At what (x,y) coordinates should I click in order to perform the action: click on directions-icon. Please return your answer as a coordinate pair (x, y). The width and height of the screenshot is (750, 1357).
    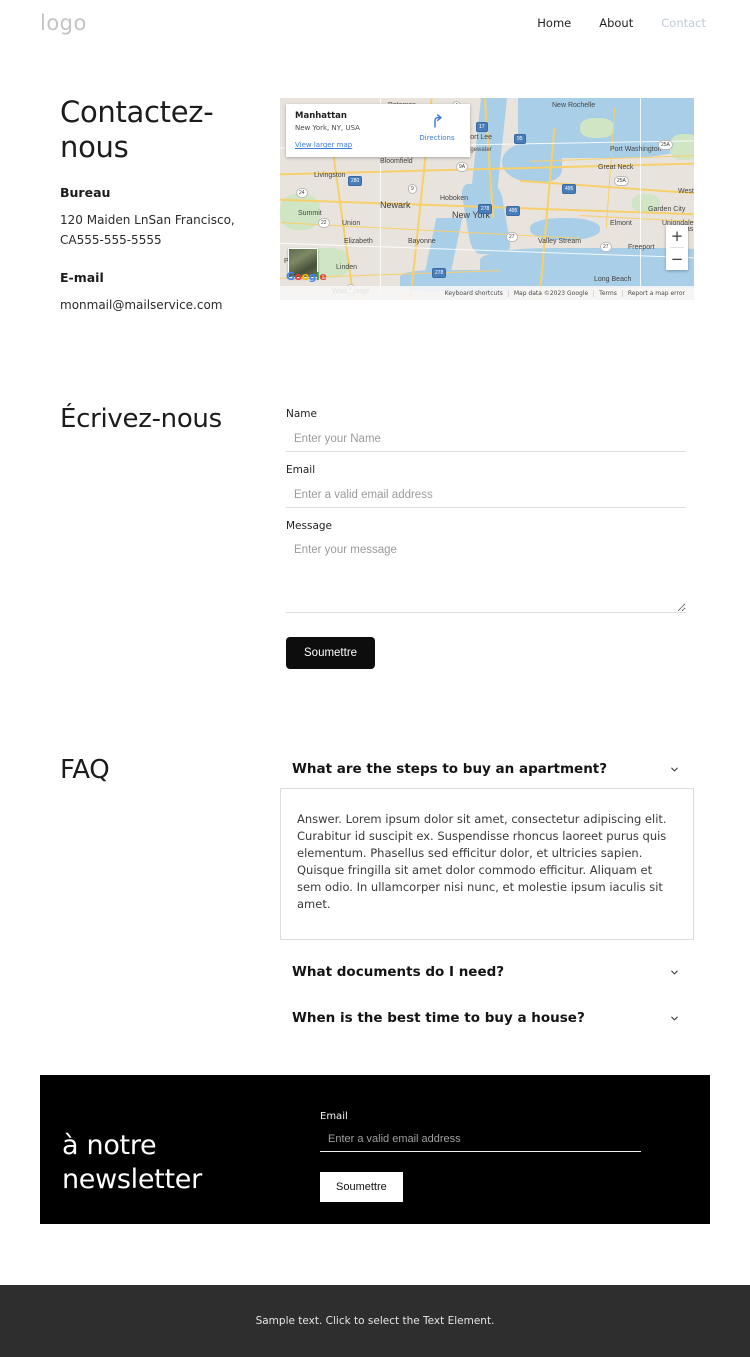
    Looking at the image, I should click on (438, 121).